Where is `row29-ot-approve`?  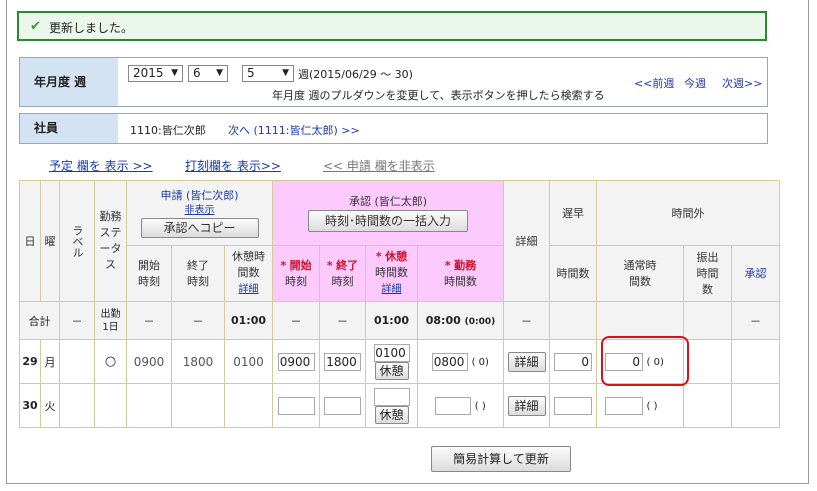 row29-ot-approve is located at coordinates (755, 361).